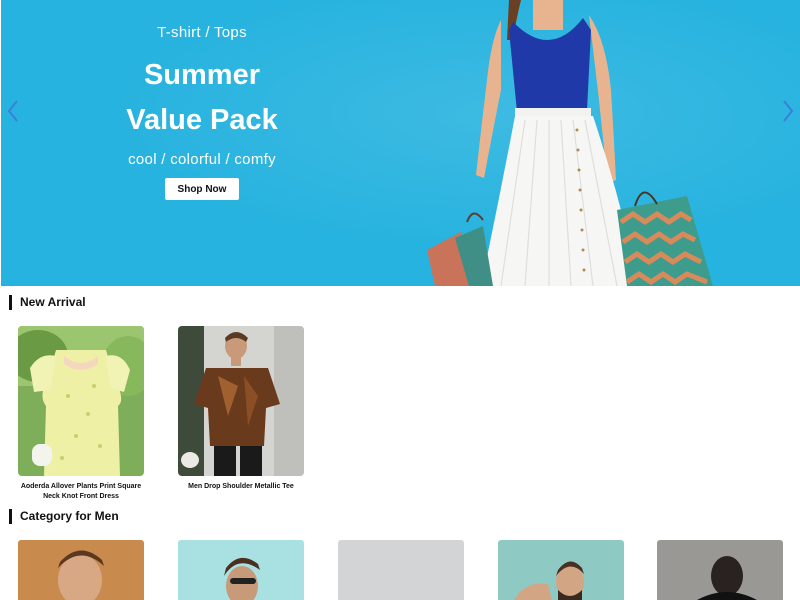 Image resolution: width=800 pixels, height=600 pixels. Describe the element at coordinates (202, 32) in the screenshot. I see `hero-eyebrow: T-shirt / Tops` at that location.